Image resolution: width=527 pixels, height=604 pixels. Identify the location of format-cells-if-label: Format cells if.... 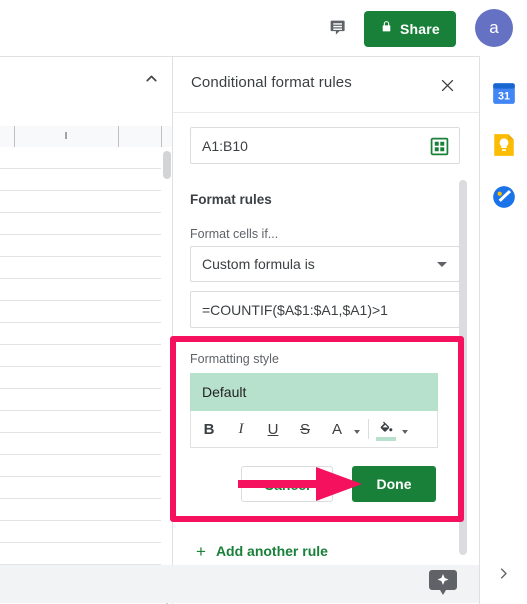
(234, 234).